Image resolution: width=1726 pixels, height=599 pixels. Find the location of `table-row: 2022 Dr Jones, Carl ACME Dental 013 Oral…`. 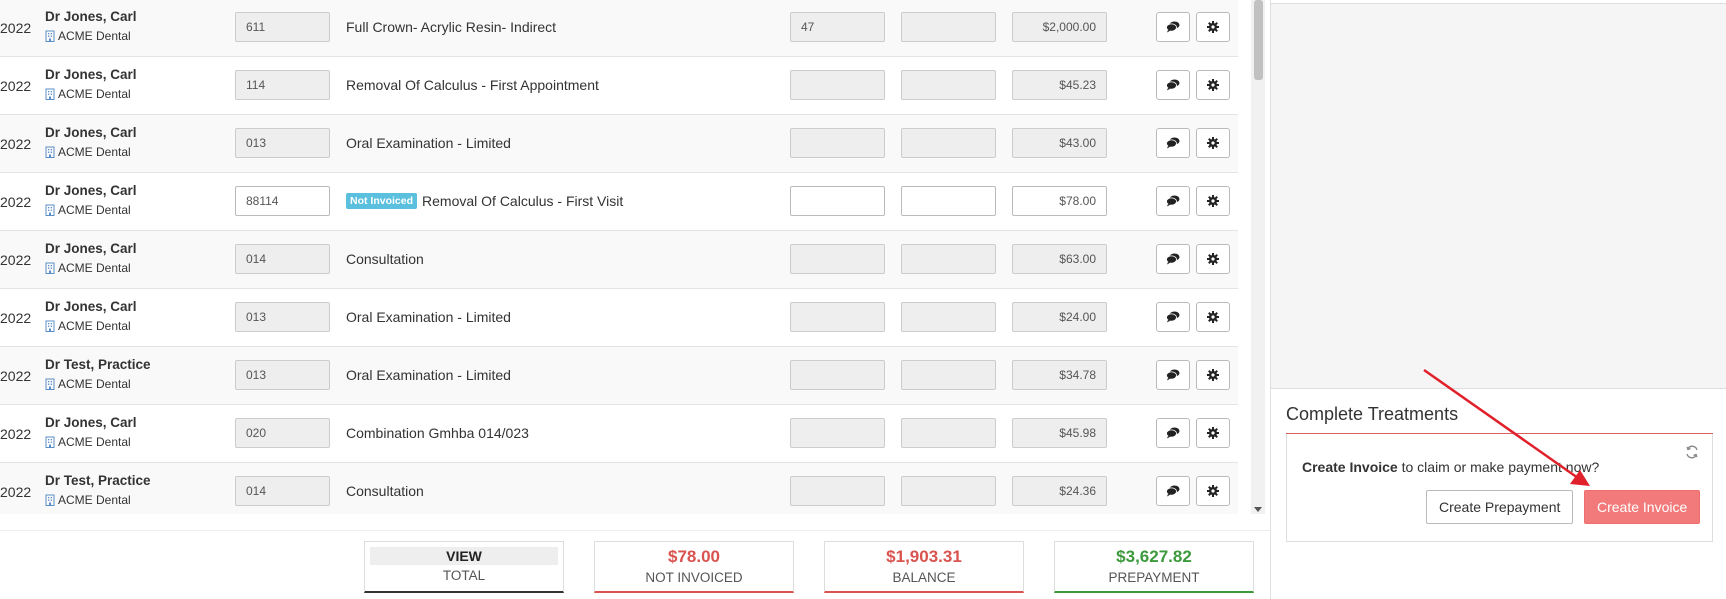

table-row: 2022 Dr Jones, Carl ACME Dental 013 Oral… is located at coordinates (619, 318).